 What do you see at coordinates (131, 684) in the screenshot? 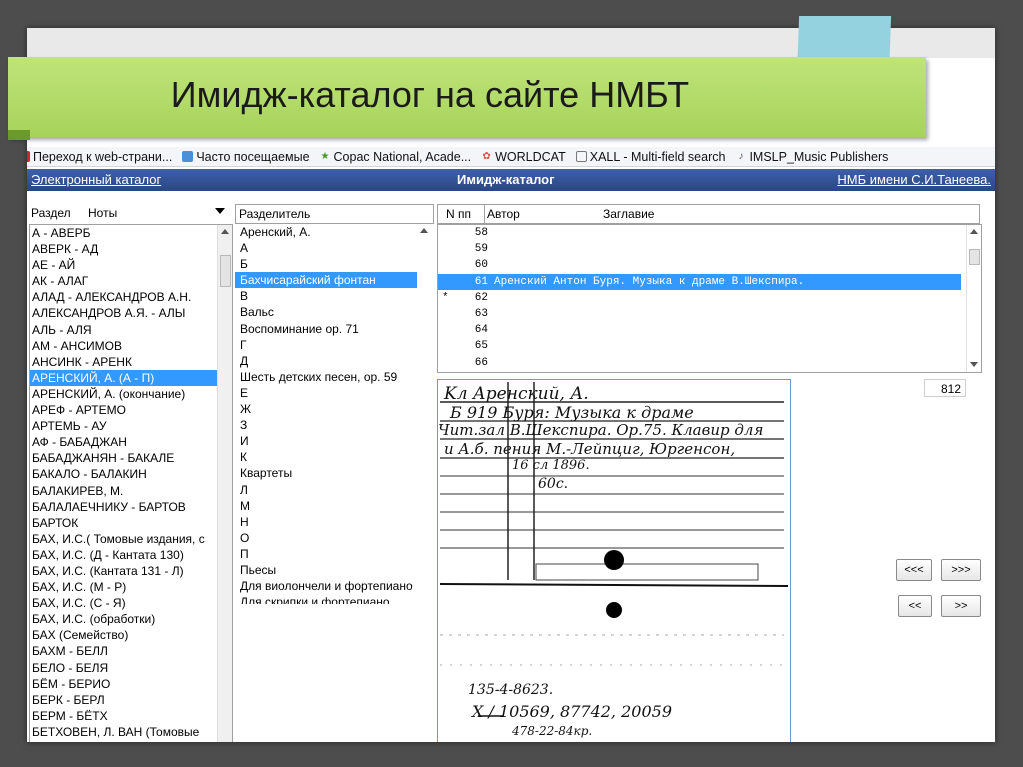
I see `section-list-item: БЁМ - БЕРИО` at bounding box center [131, 684].